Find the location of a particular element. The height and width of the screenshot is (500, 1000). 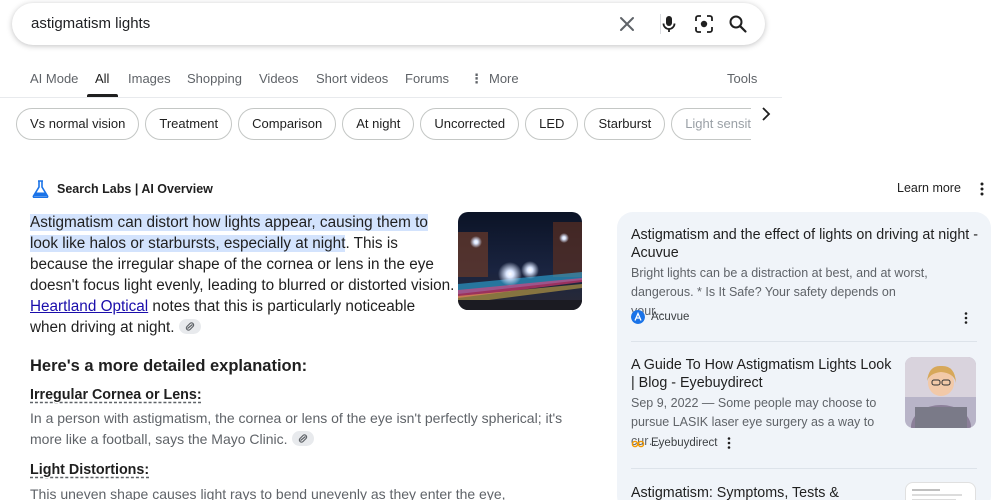

chip-light-sensitivity: Light sensitivity is located at coordinates (711, 124).